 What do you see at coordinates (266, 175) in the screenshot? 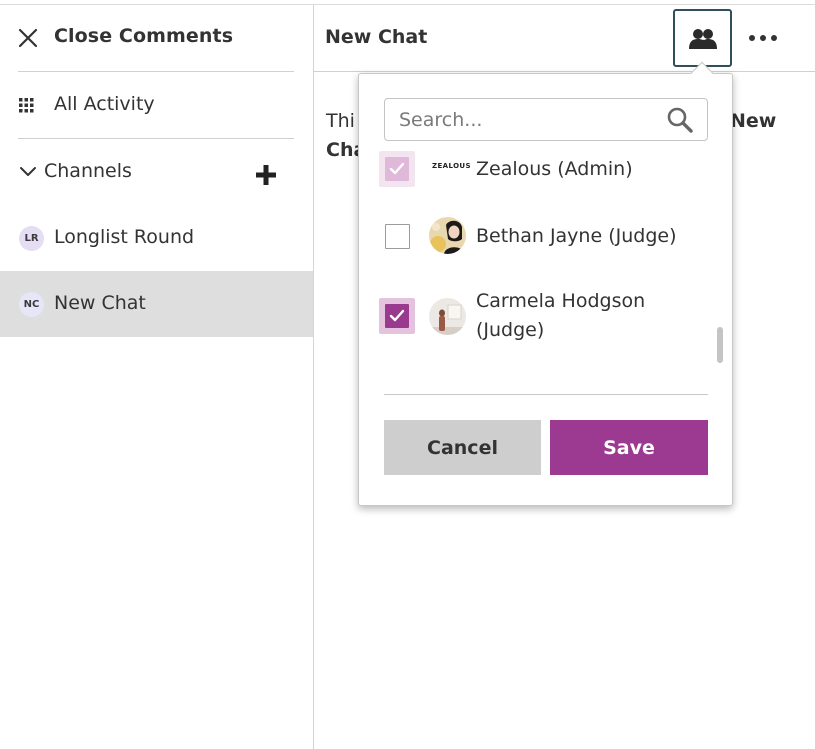
I see `add-channel-icon` at bounding box center [266, 175].